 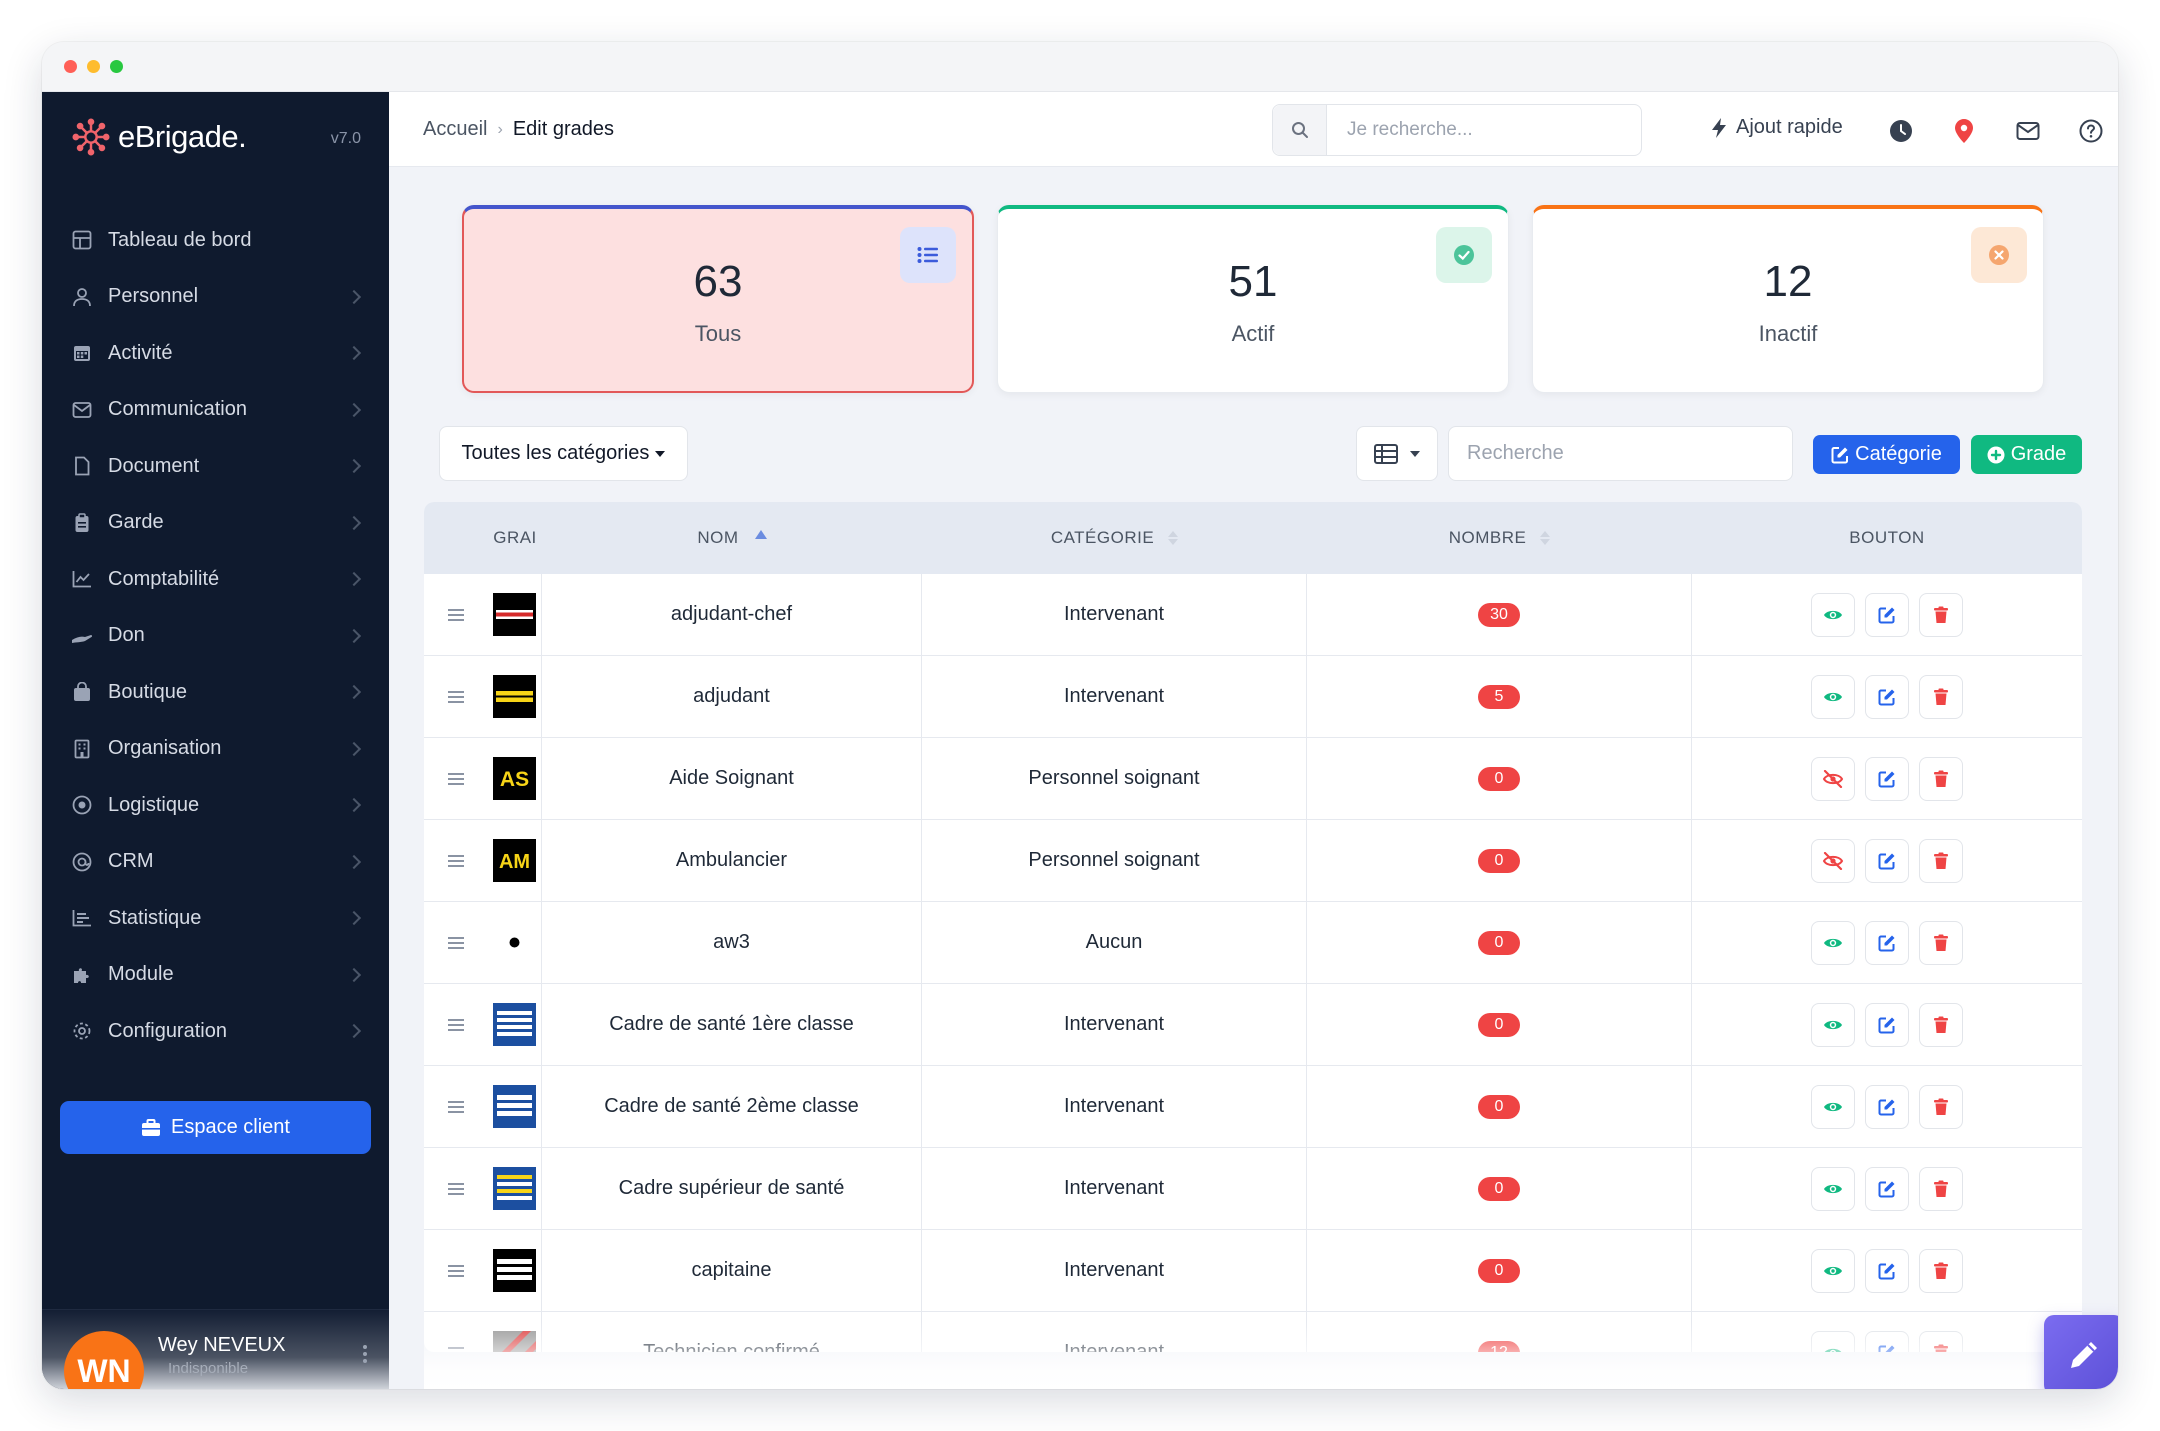 What do you see at coordinates (365, 1354) in the screenshot?
I see `user-menu-icon` at bounding box center [365, 1354].